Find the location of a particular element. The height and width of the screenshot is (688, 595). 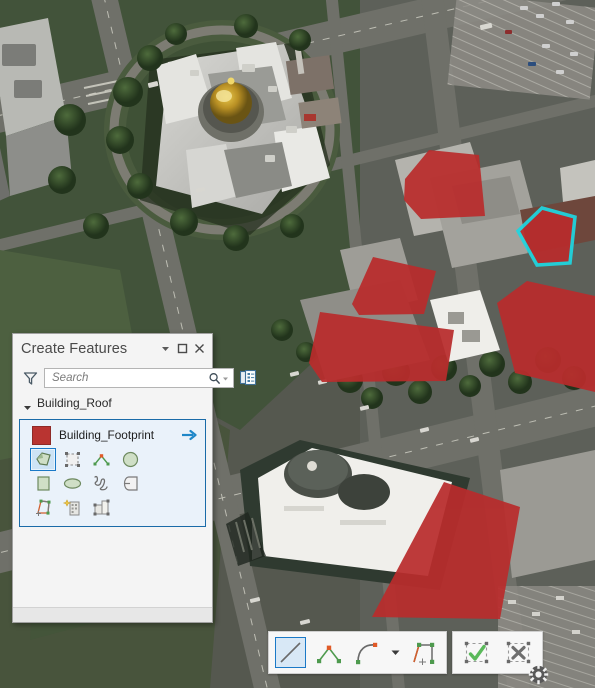

autocomplete-polygon-tool is located at coordinates (72, 459).